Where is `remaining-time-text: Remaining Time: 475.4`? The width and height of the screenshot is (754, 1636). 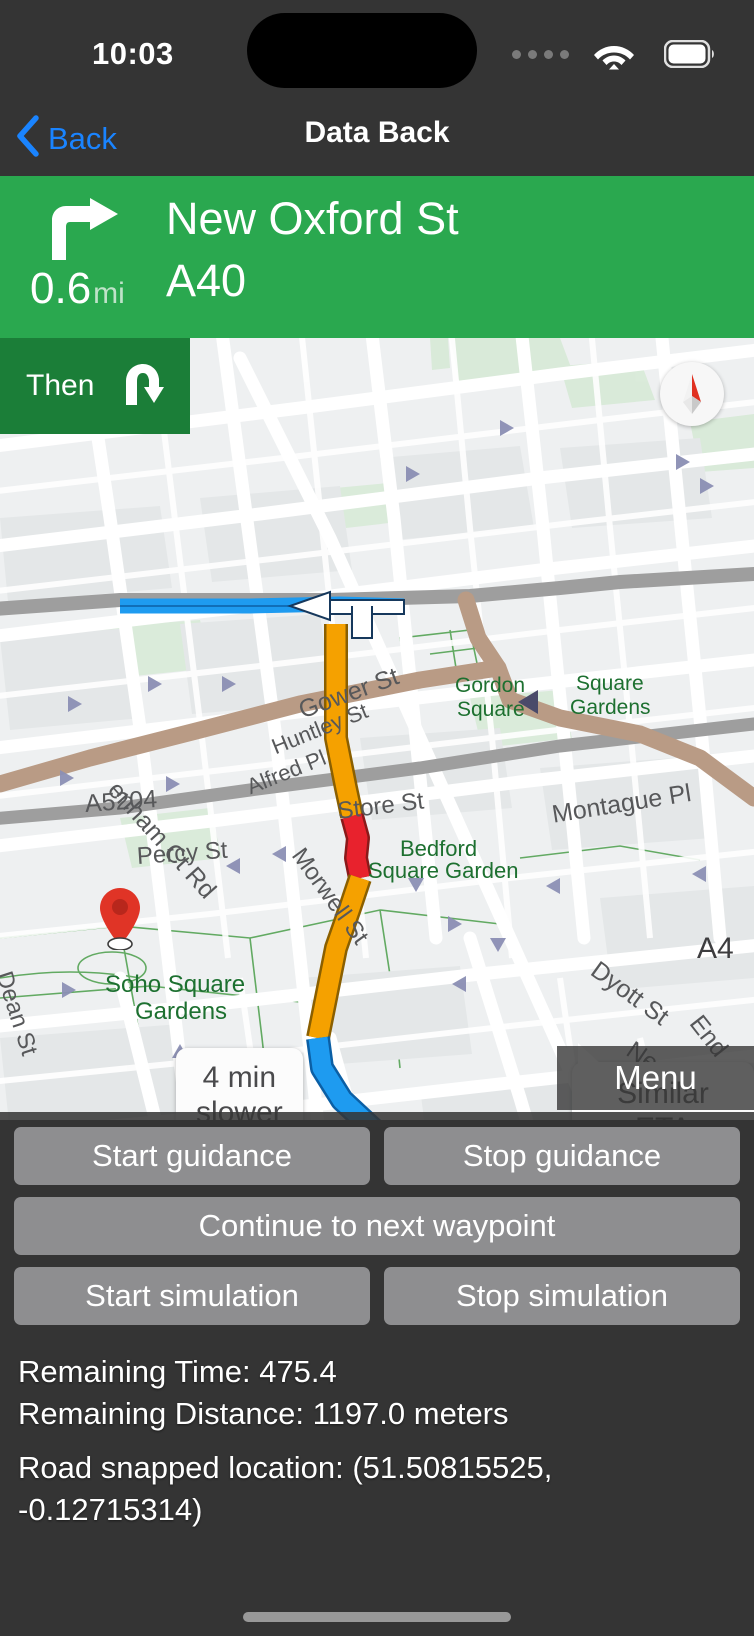 remaining-time-text: Remaining Time: 475.4 is located at coordinates (177, 1371).